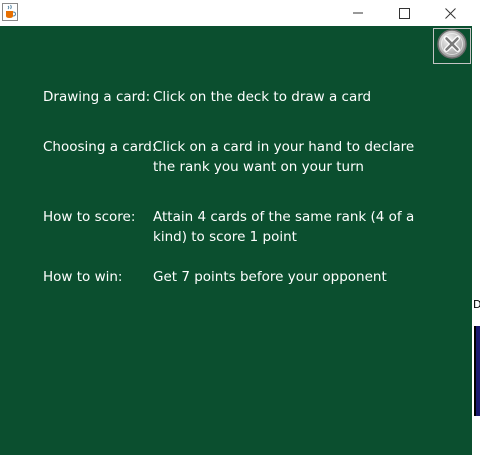 This screenshot has width=480, height=460. What do you see at coordinates (236, 13) in the screenshot?
I see `title-bar` at bounding box center [236, 13].